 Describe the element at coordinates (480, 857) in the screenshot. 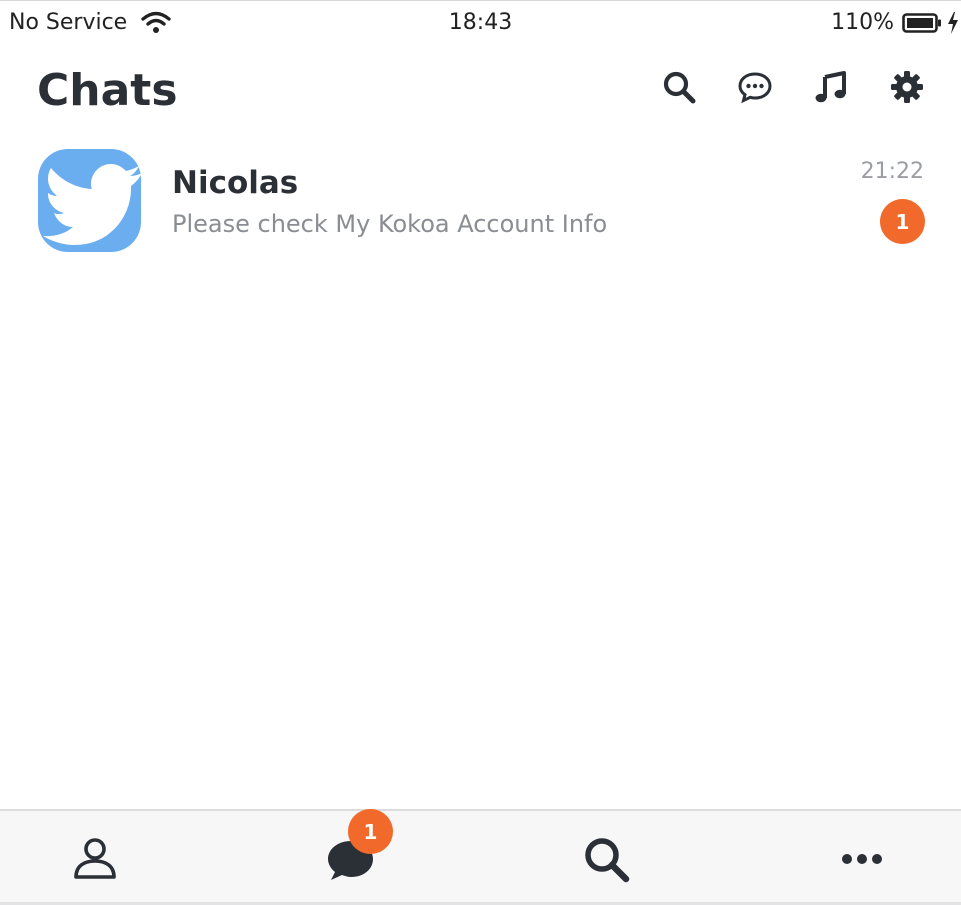

I see `tab-bar: 1` at that location.